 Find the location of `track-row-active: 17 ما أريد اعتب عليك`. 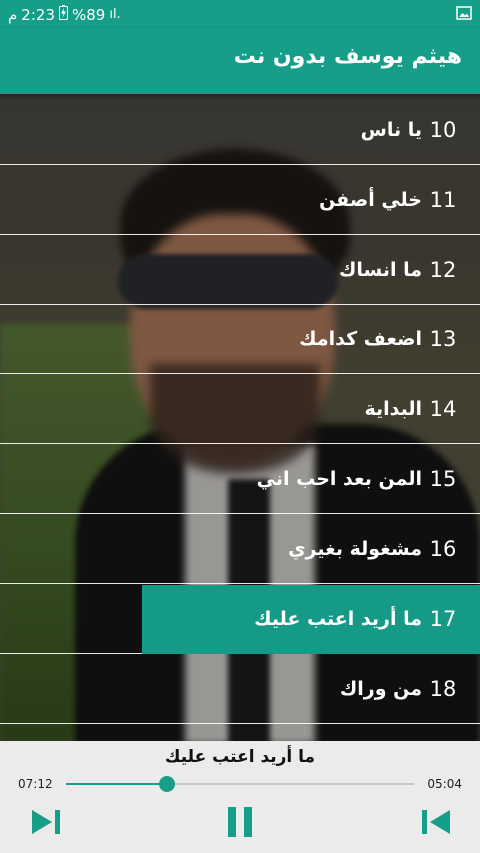

track-row-active: 17 ما أريد اعتب عليك is located at coordinates (240, 619).